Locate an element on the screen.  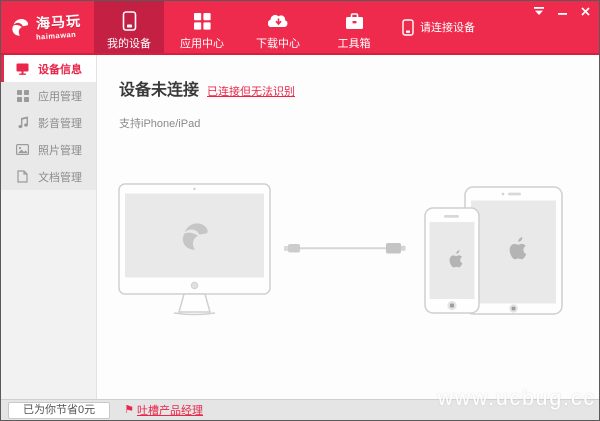
sidebar-item-doc-manage: 文档管理 is located at coordinates (48, 176).